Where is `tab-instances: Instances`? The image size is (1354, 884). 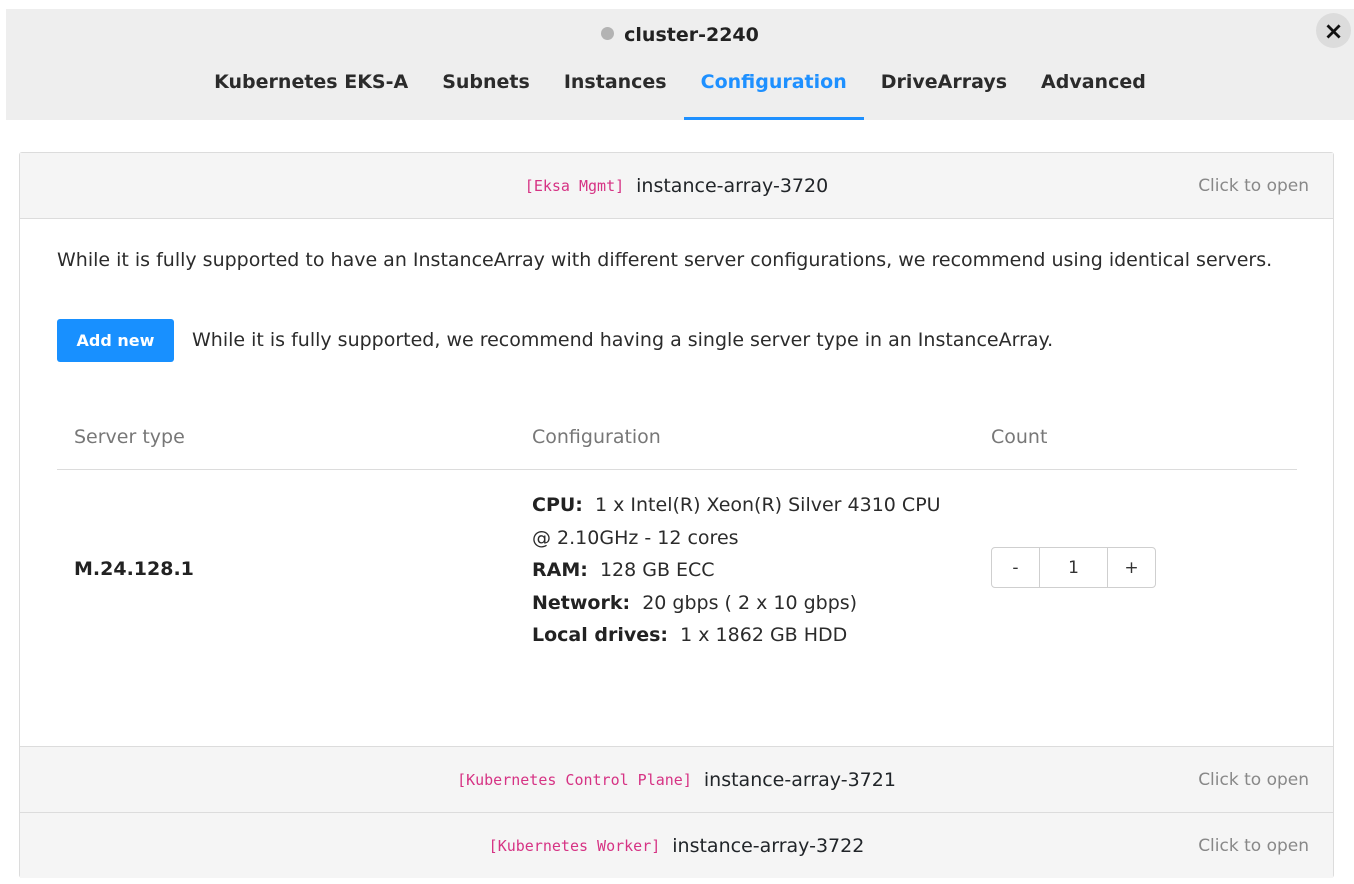 tab-instances: Instances is located at coordinates (615, 90).